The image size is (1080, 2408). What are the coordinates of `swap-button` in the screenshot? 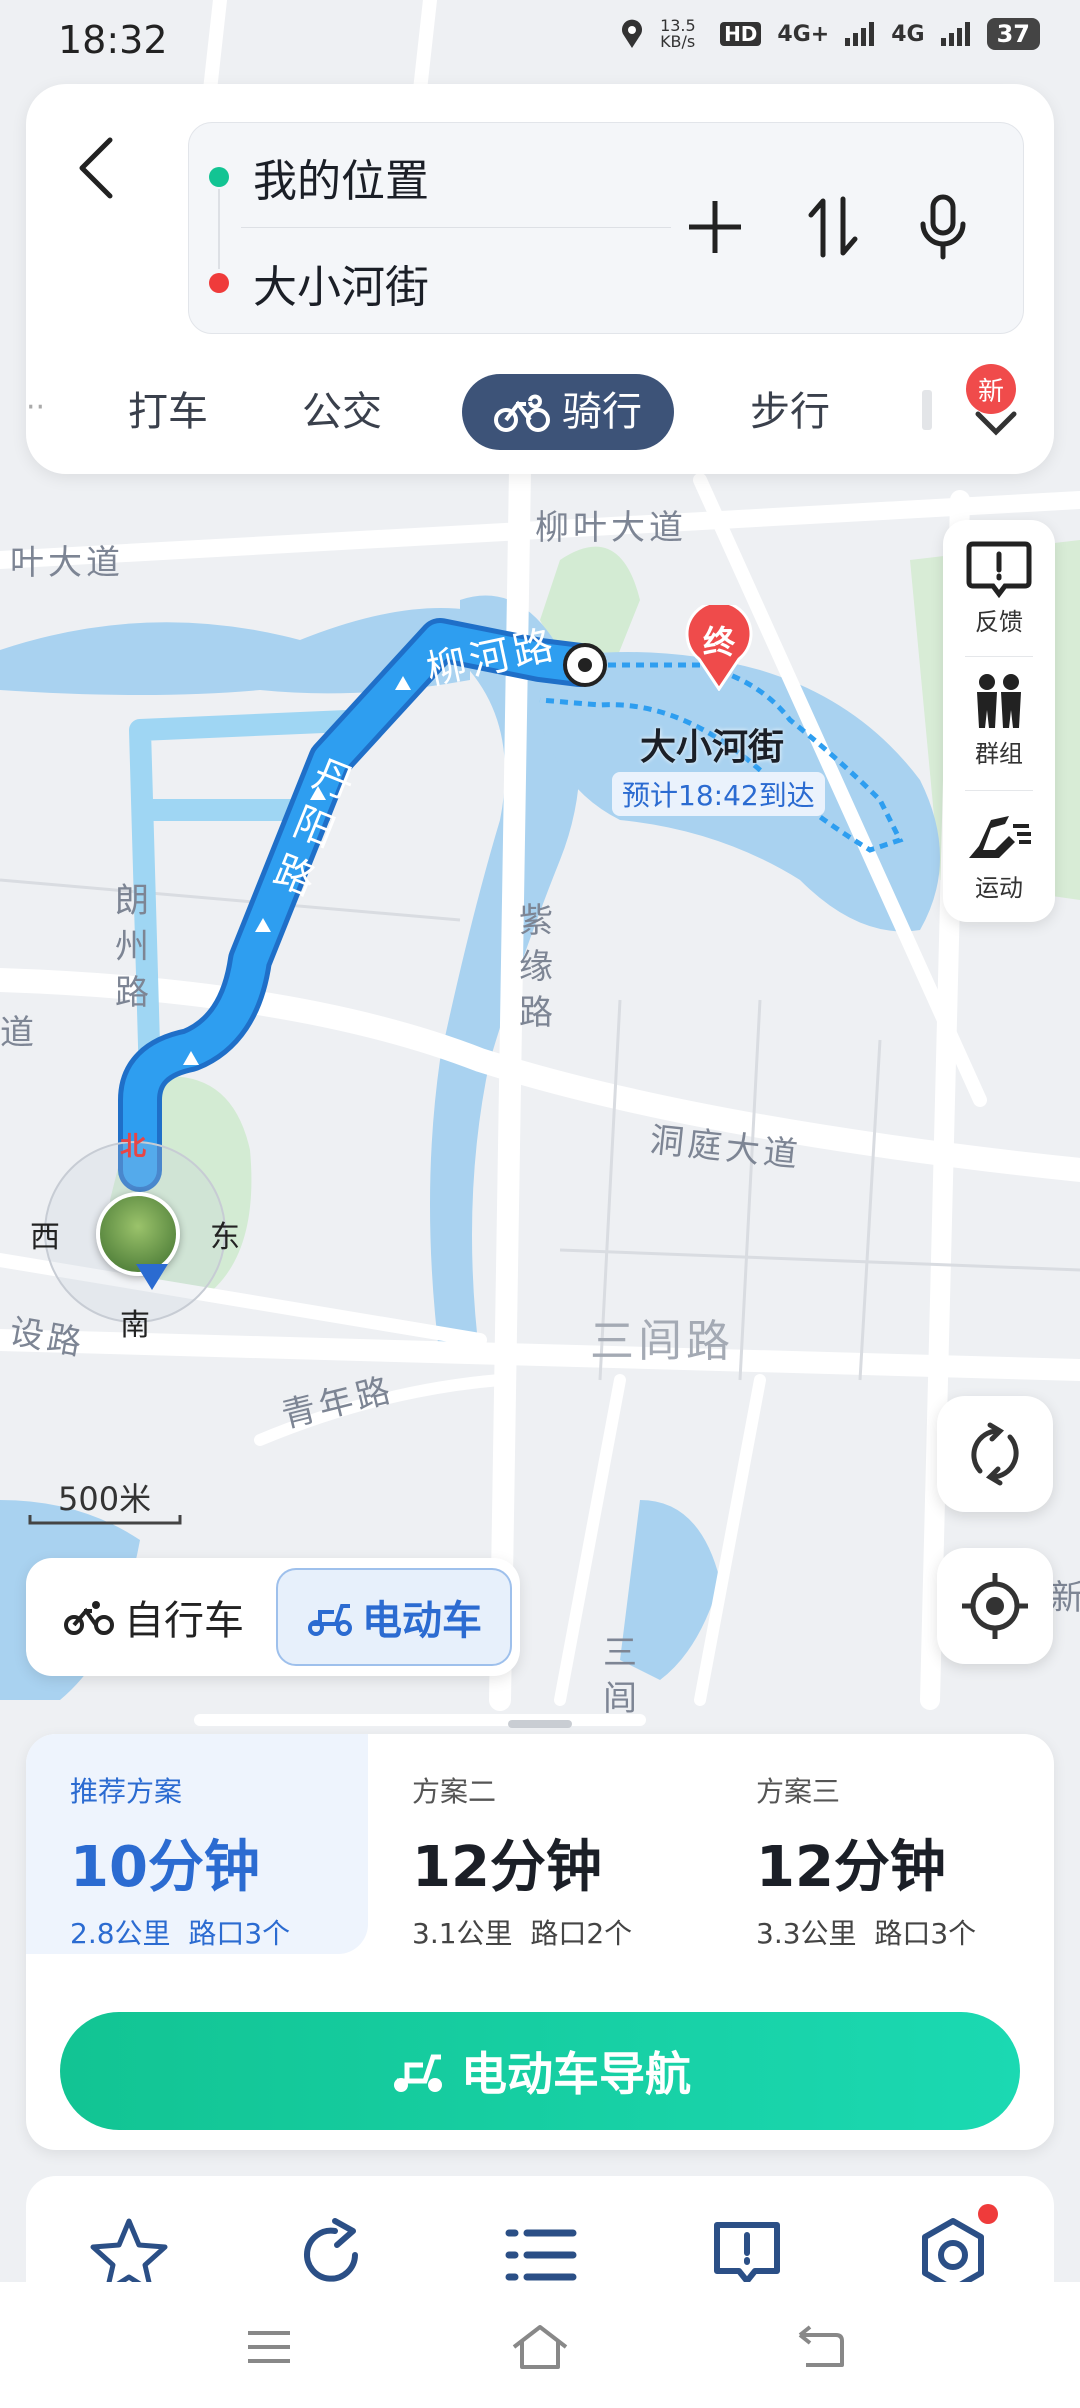 It's located at (833, 227).